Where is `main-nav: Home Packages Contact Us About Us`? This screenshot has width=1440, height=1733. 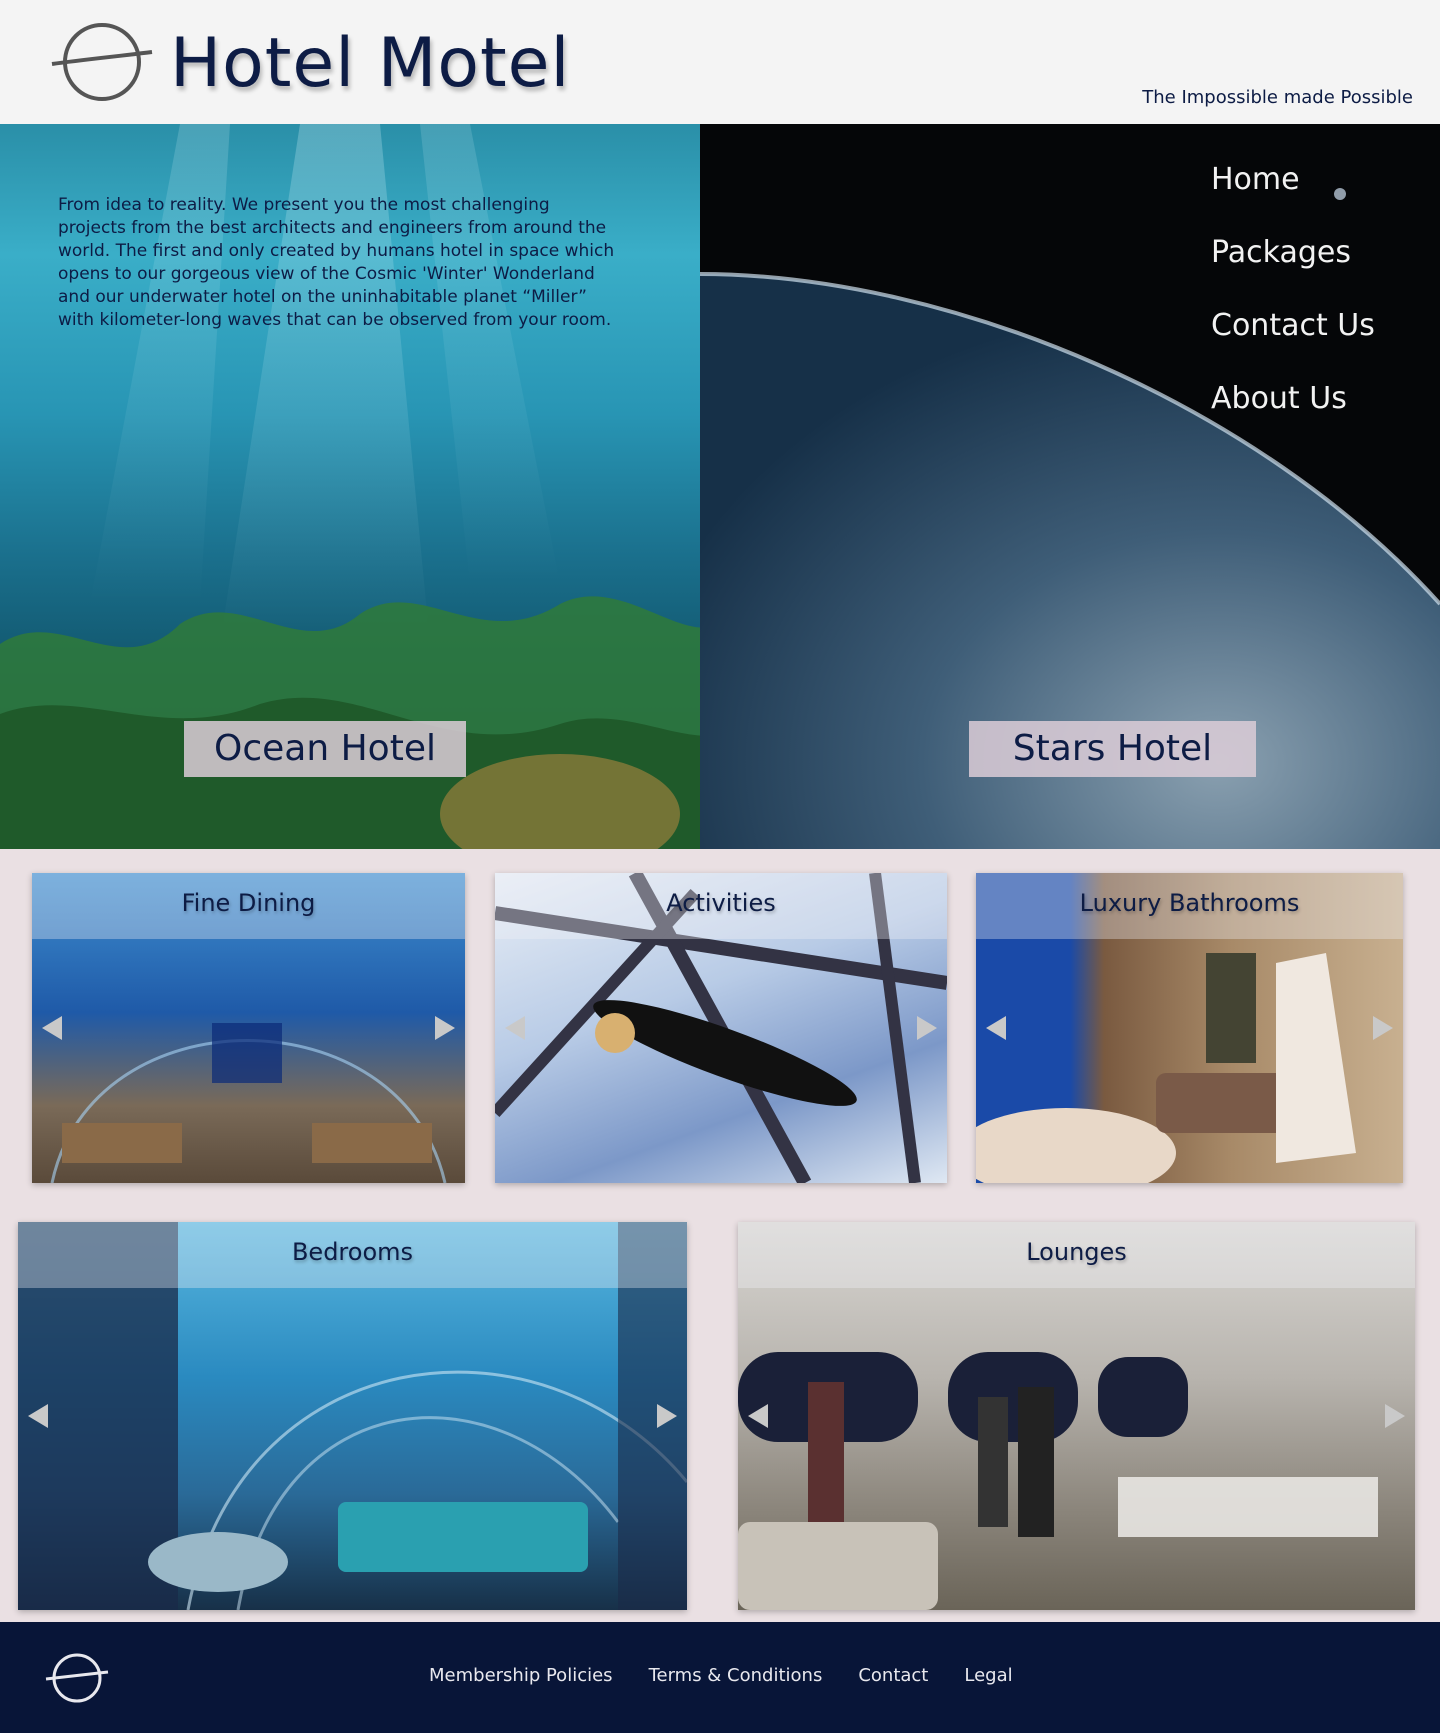
main-nav: Home Packages Contact Us About Us is located at coordinates (1293, 308).